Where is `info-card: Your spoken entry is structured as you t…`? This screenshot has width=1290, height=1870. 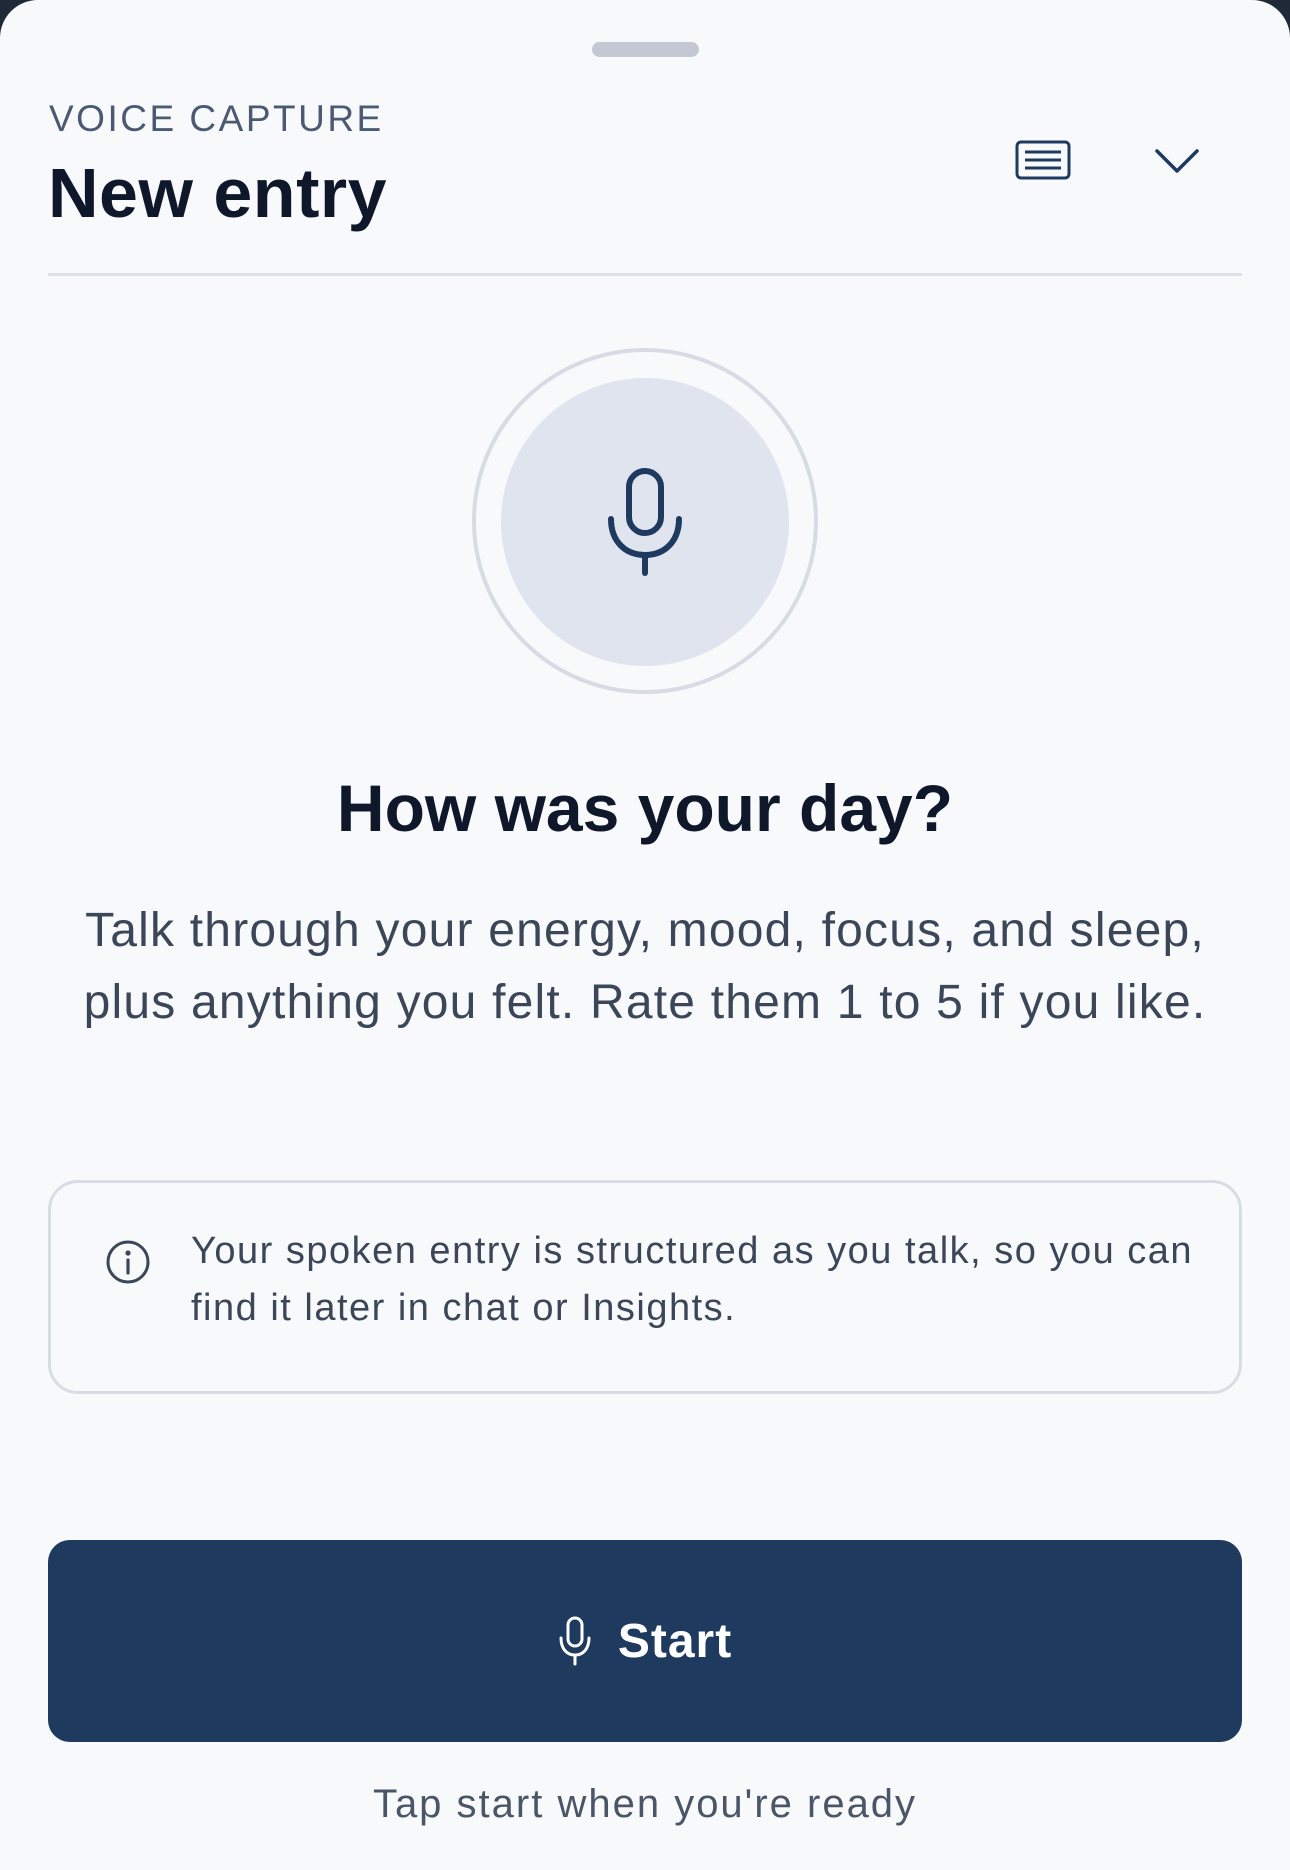
info-card: Your spoken entry is structured as you t… is located at coordinates (645, 1287).